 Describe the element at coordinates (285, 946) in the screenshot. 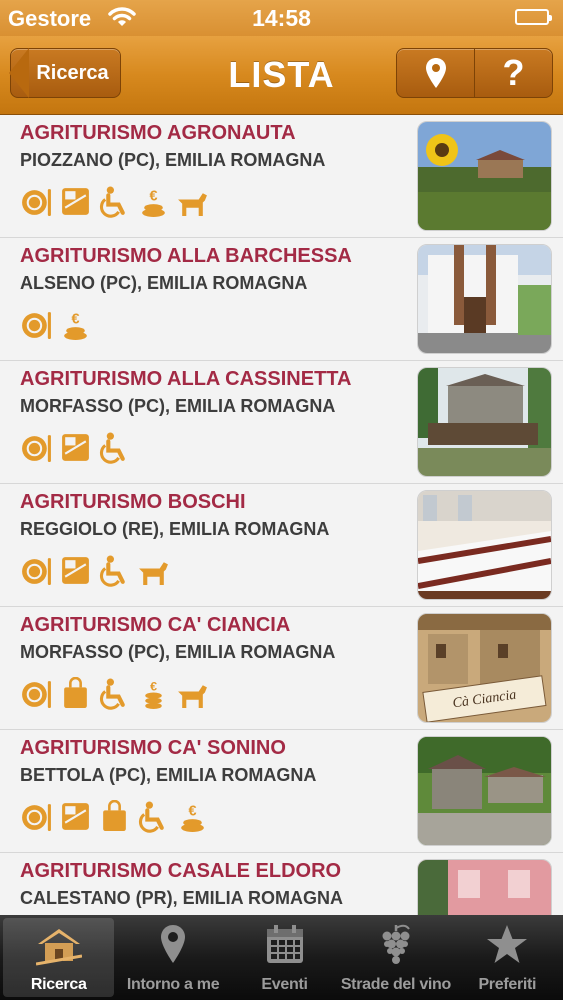

I see `calendar-icon` at that location.